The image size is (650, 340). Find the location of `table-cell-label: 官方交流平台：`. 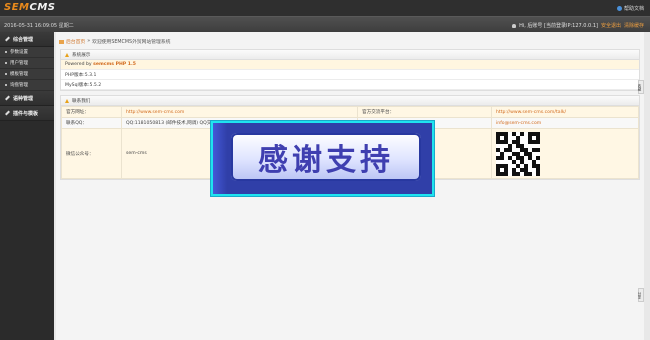

table-cell-label: 官方交流平台： is located at coordinates (424, 112).